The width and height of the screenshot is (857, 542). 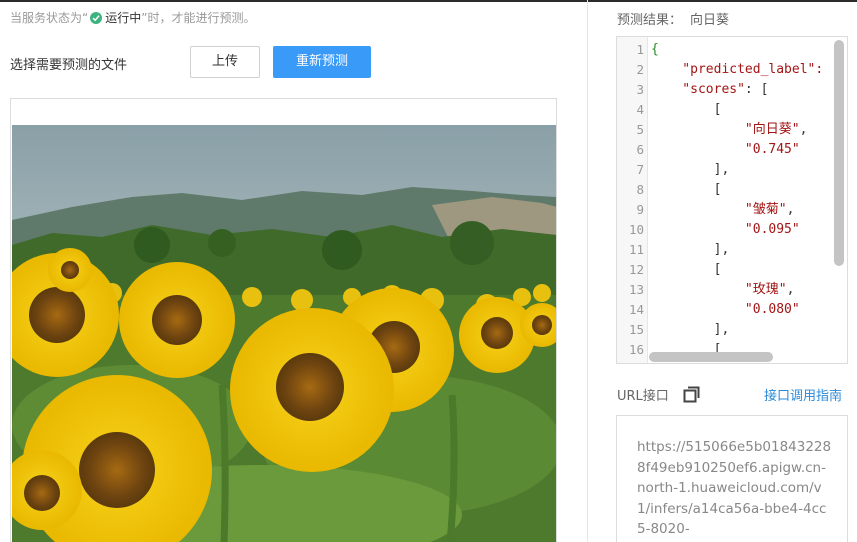 I want to click on vertical-scrollbar, so click(x=839, y=153).